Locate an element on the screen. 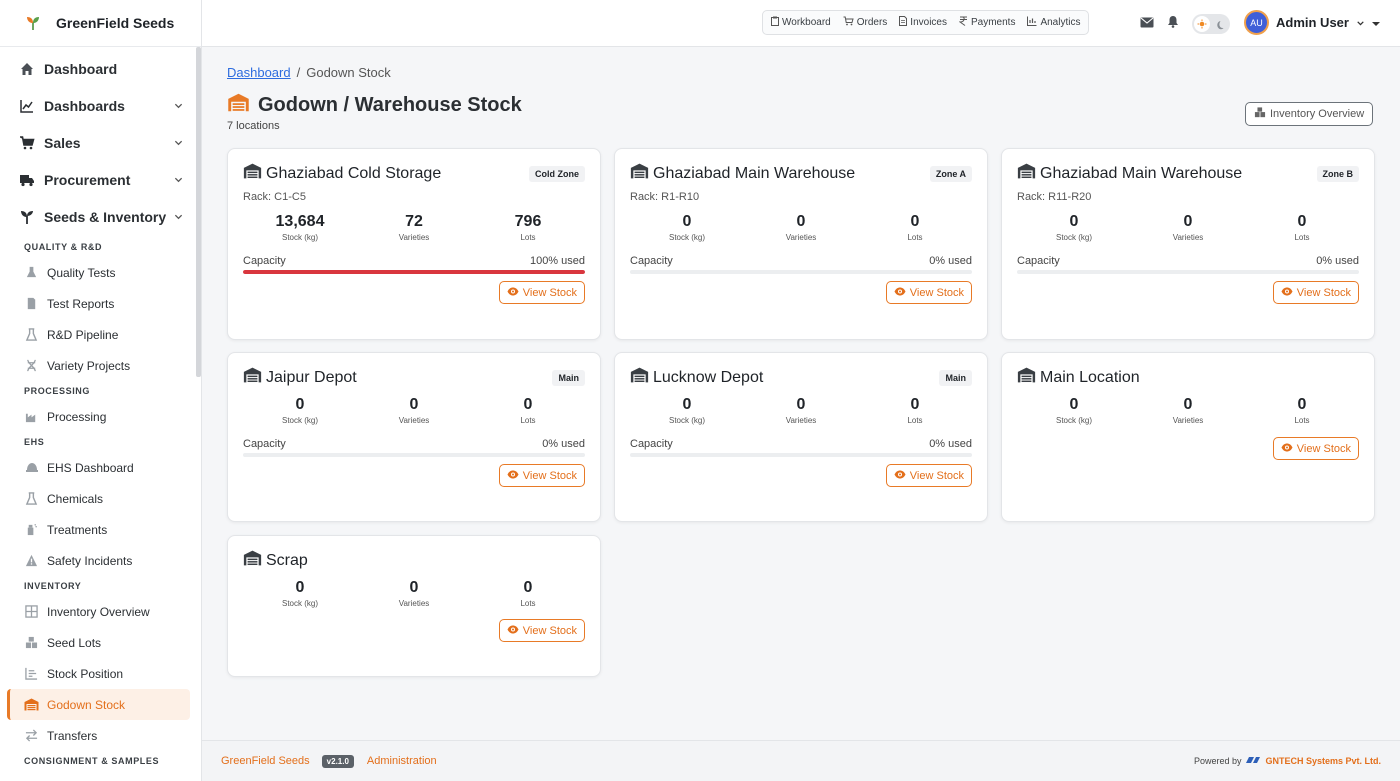 This screenshot has width=1400, height=781. varieties-value: 72 is located at coordinates (414, 221).